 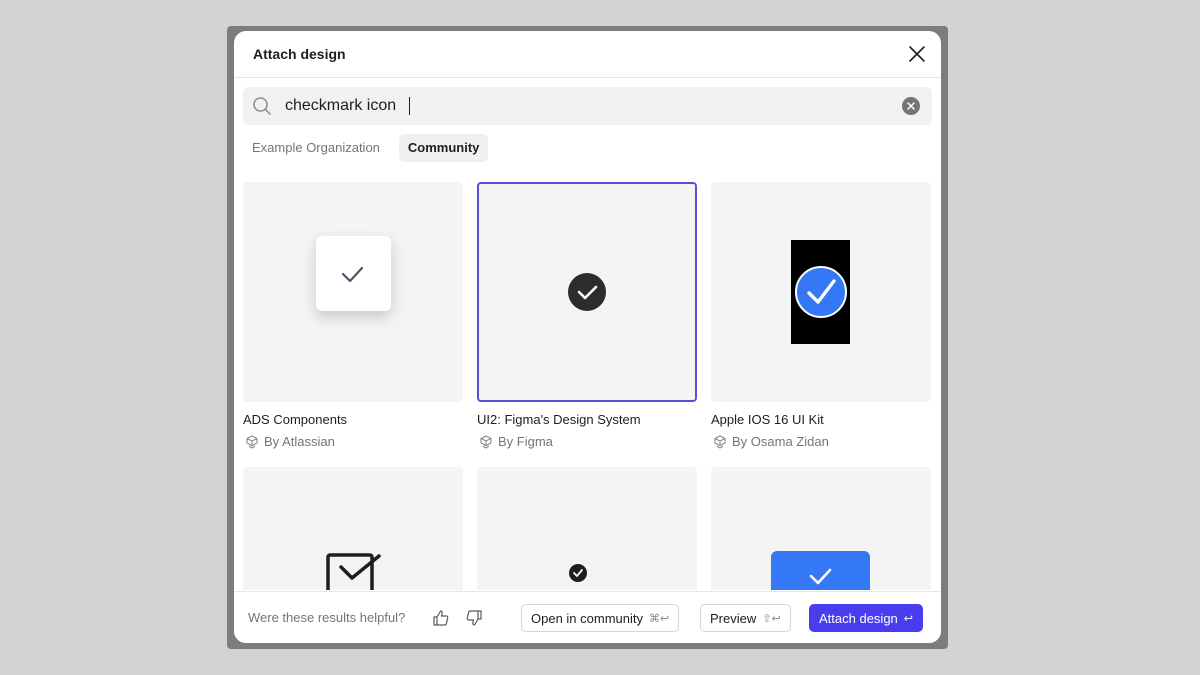 What do you see at coordinates (353, 273) in the screenshot?
I see `white-square-checkmark-icon` at bounding box center [353, 273].